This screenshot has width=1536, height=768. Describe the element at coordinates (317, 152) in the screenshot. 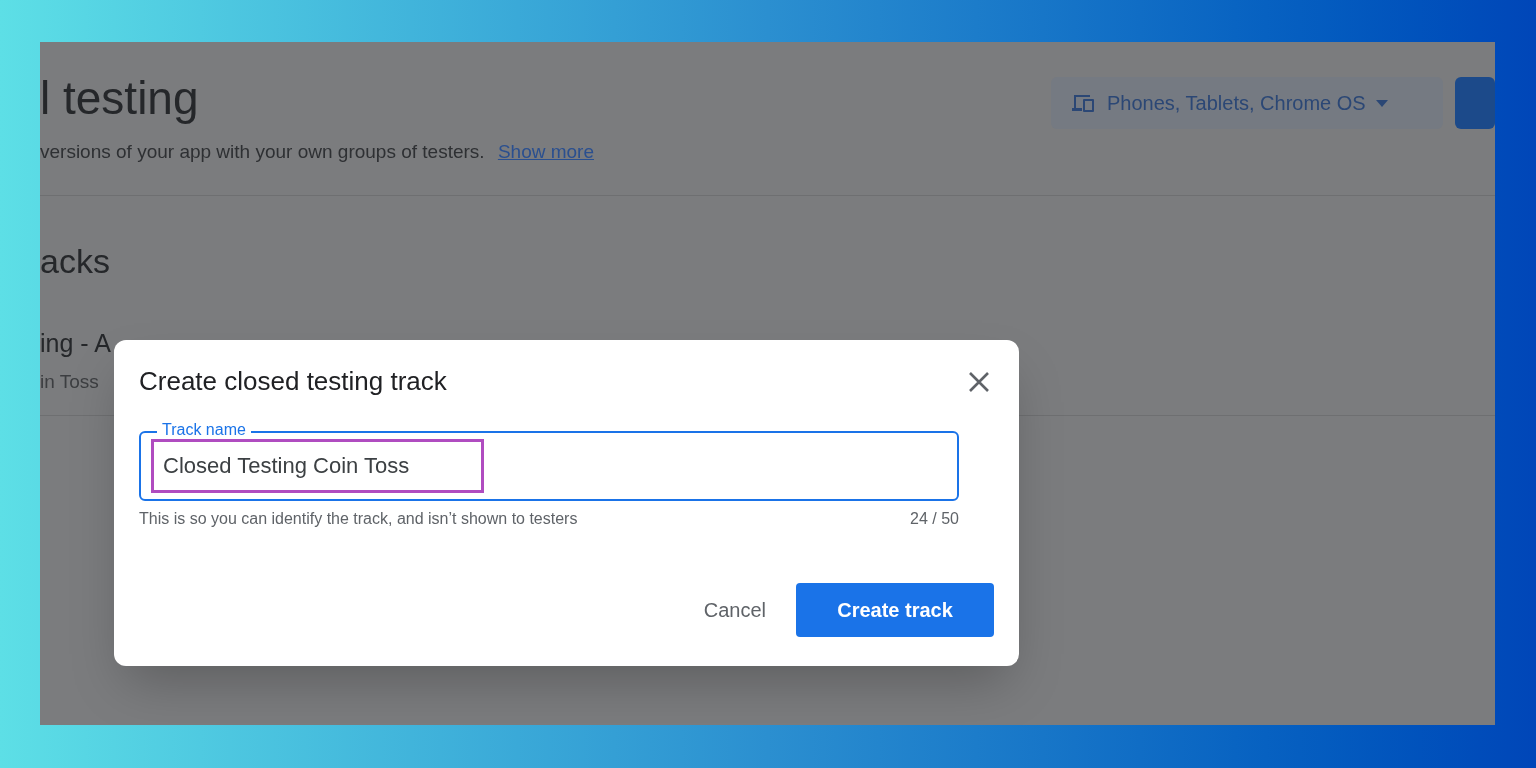

I see `page-description: versions of your app with your own groups of testers. Show more` at that location.